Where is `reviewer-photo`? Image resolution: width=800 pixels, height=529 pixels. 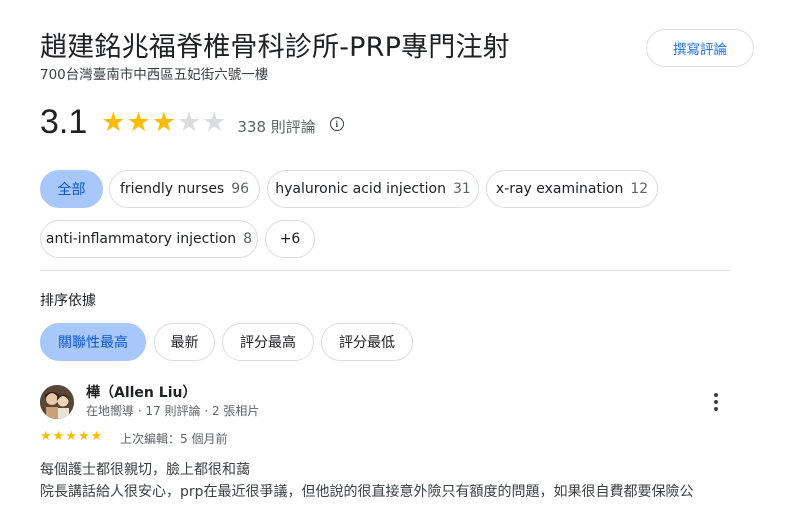 reviewer-photo is located at coordinates (57, 402).